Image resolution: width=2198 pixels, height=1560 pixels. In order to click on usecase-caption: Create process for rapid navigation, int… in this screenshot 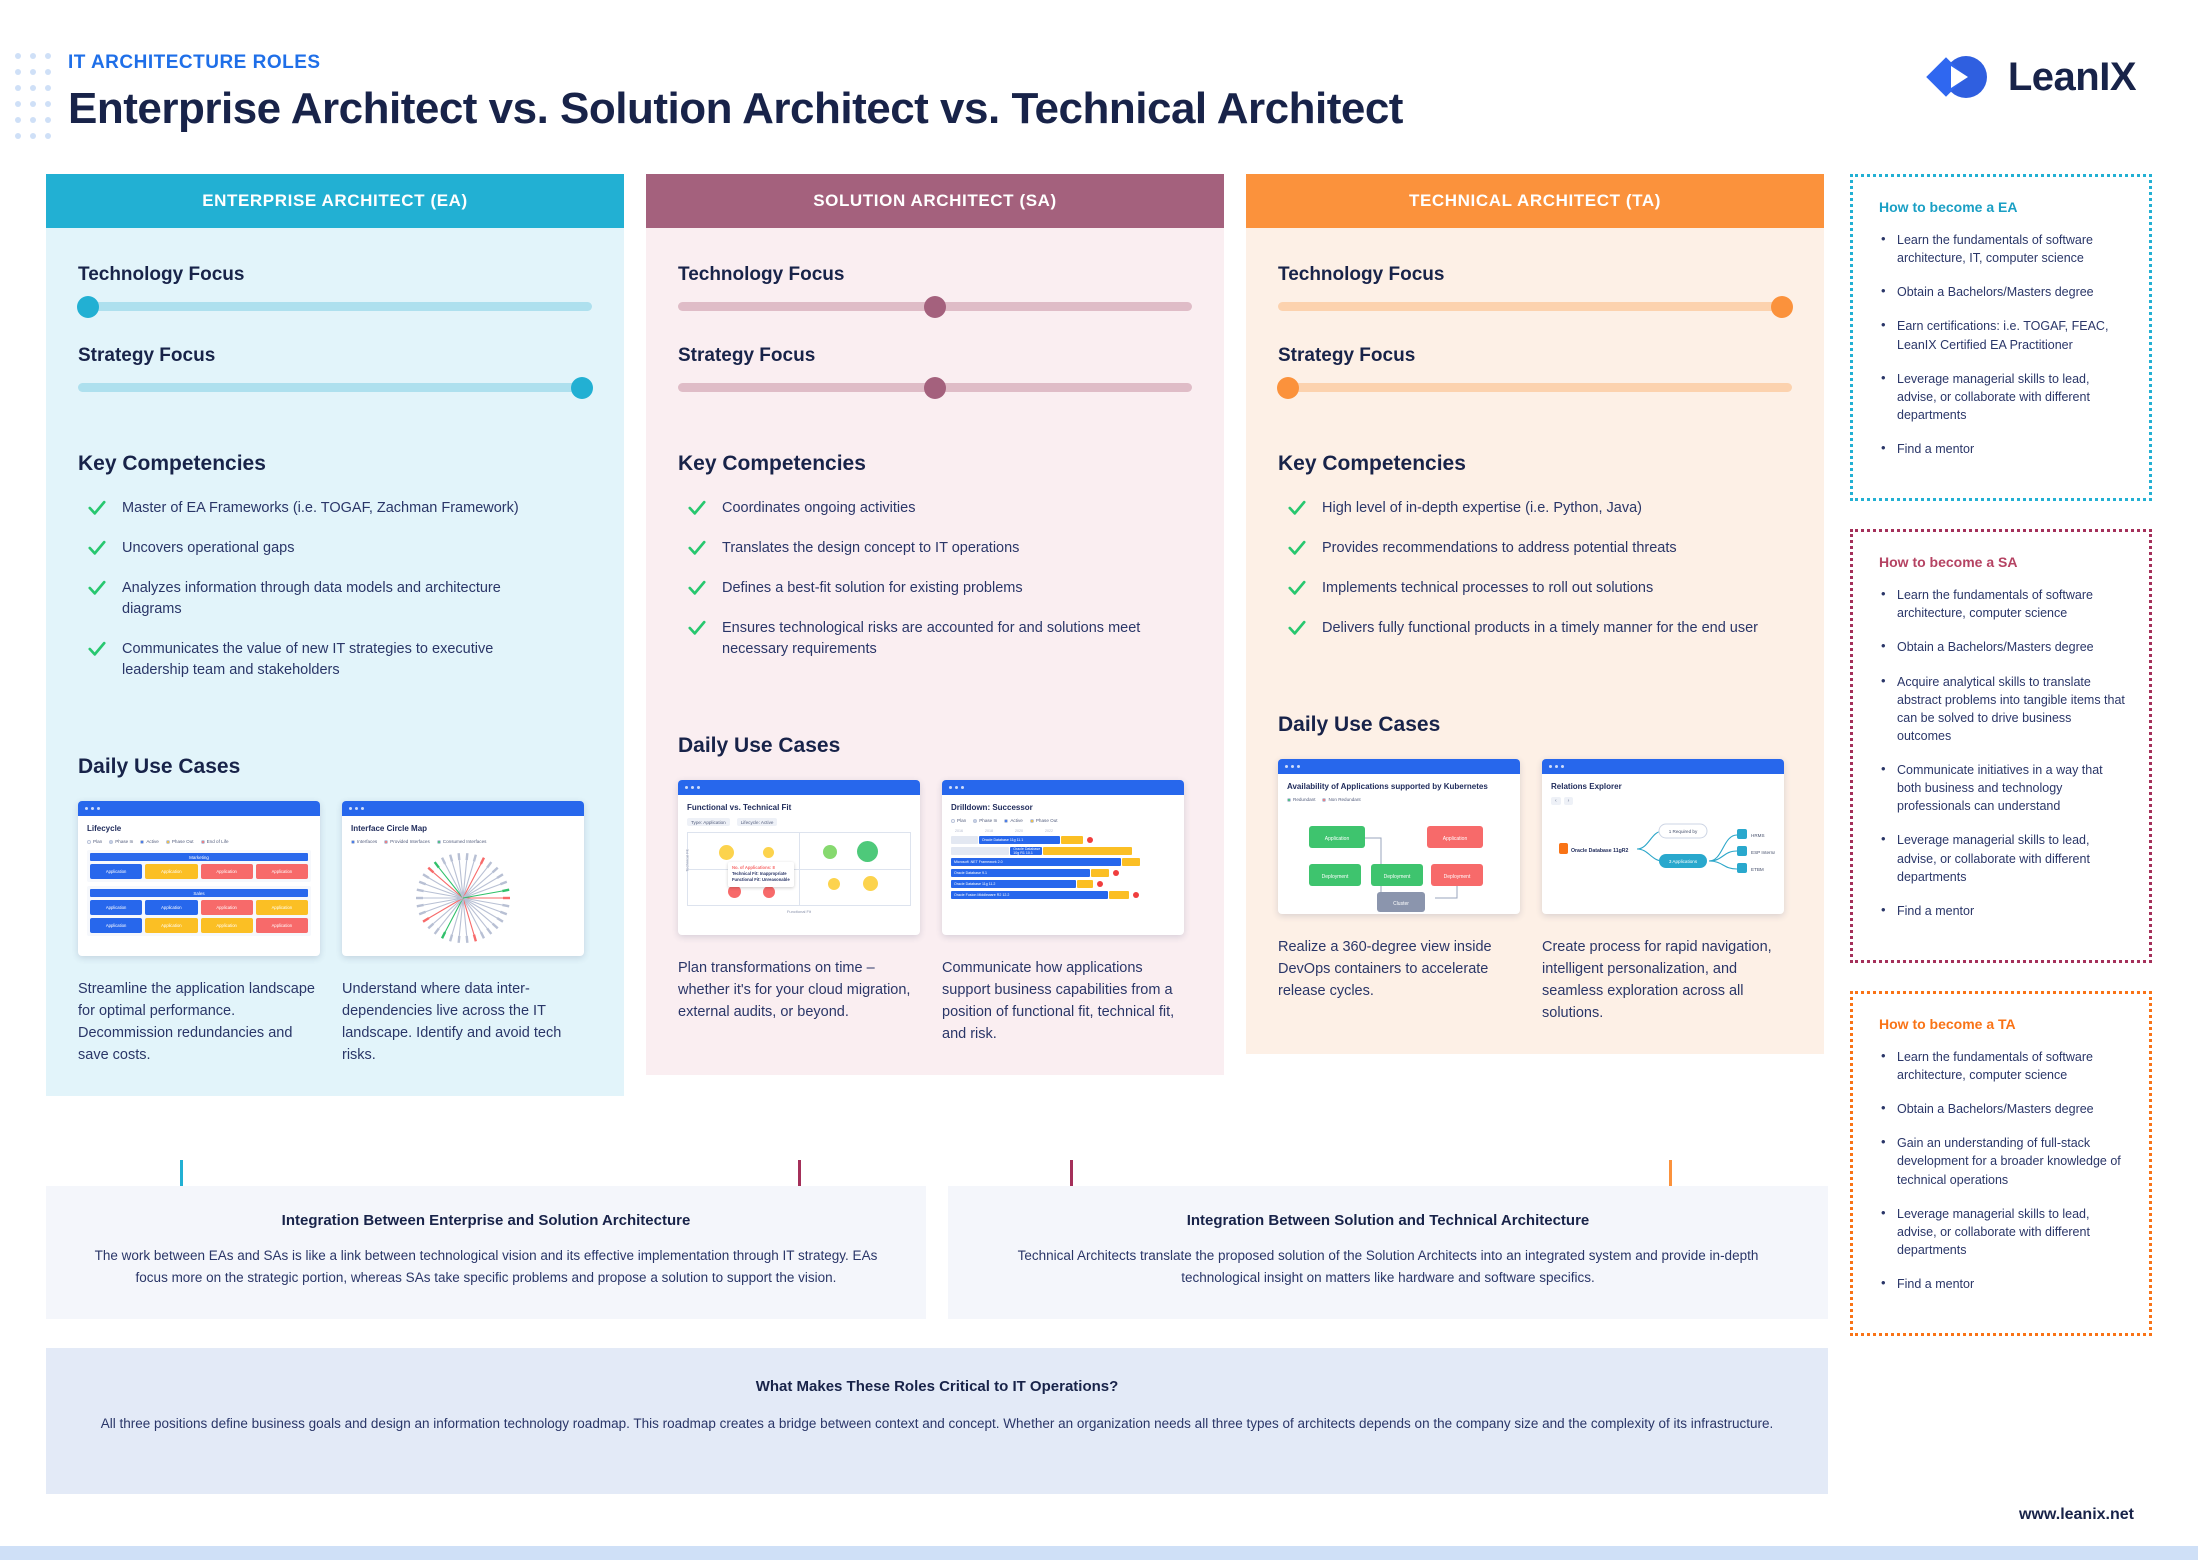, I will do `click(1657, 980)`.